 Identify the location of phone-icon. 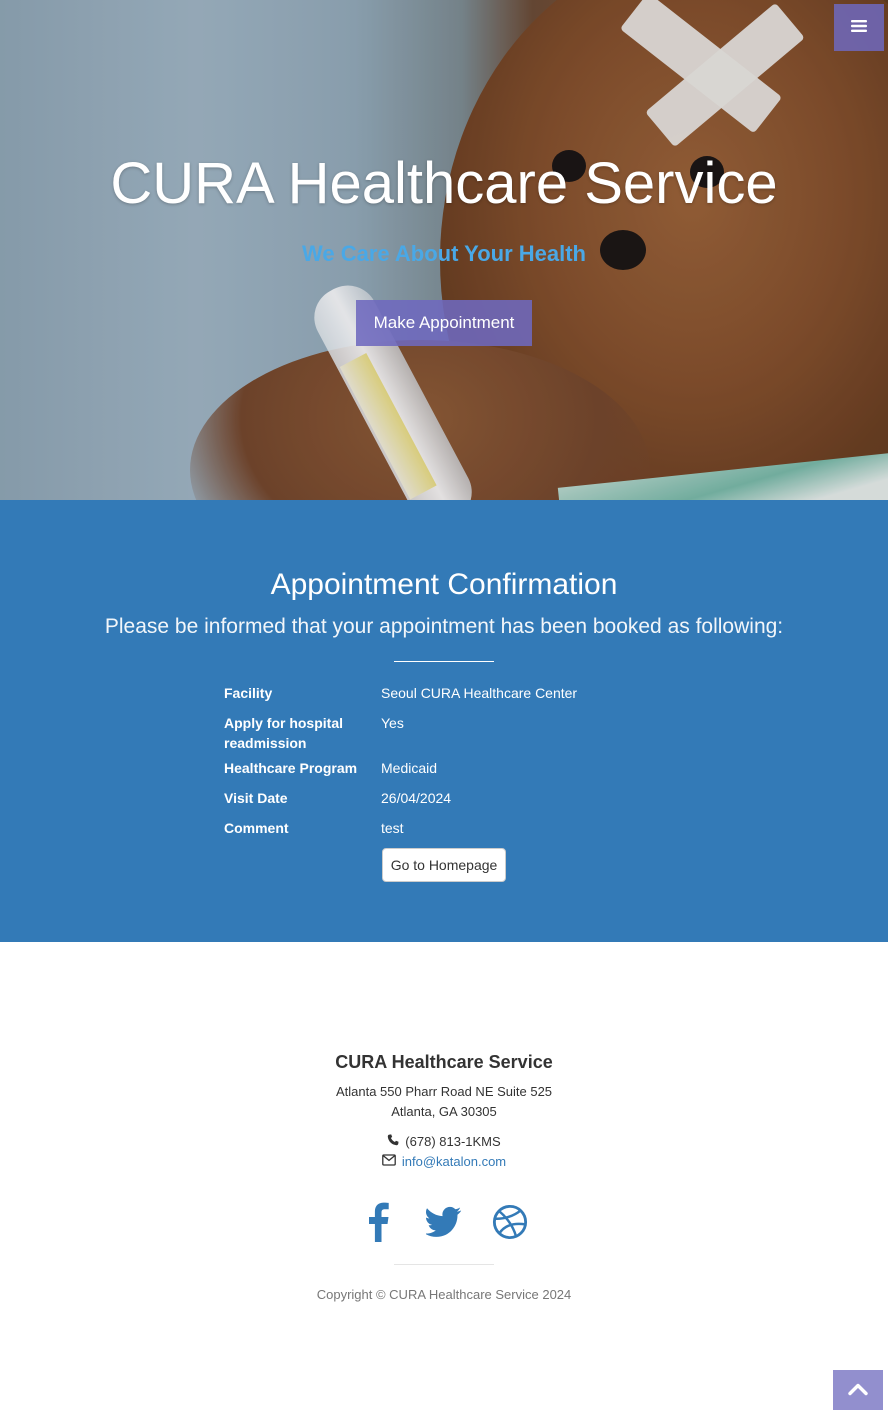
(393, 1141).